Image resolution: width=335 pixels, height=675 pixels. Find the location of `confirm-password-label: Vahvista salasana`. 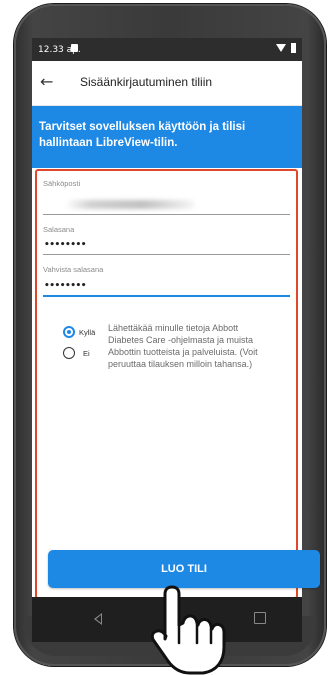

confirm-password-label: Vahvista salasana is located at coordinates (73, 269).